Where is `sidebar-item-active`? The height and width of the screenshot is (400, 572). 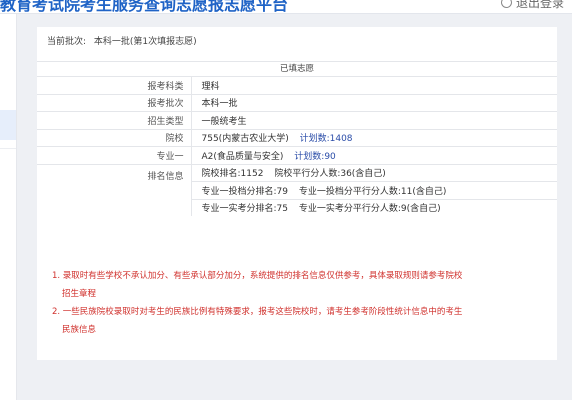
sidebar-item-active is located at coordinates (8, 125).